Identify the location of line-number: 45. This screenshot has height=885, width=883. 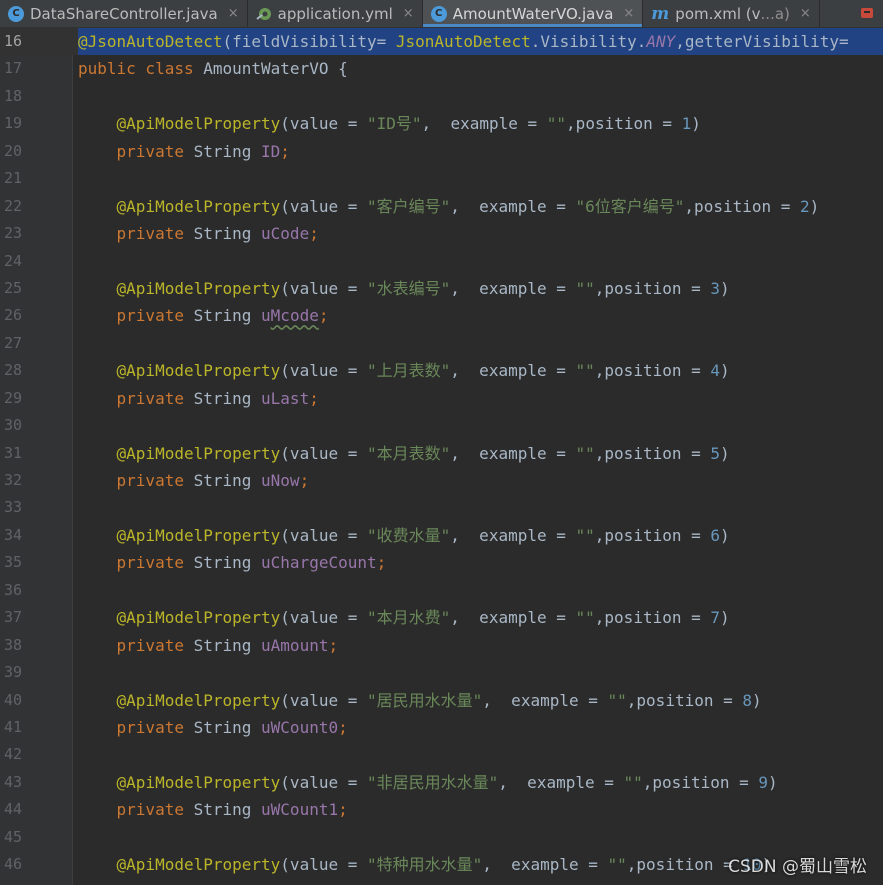
(12, 836).